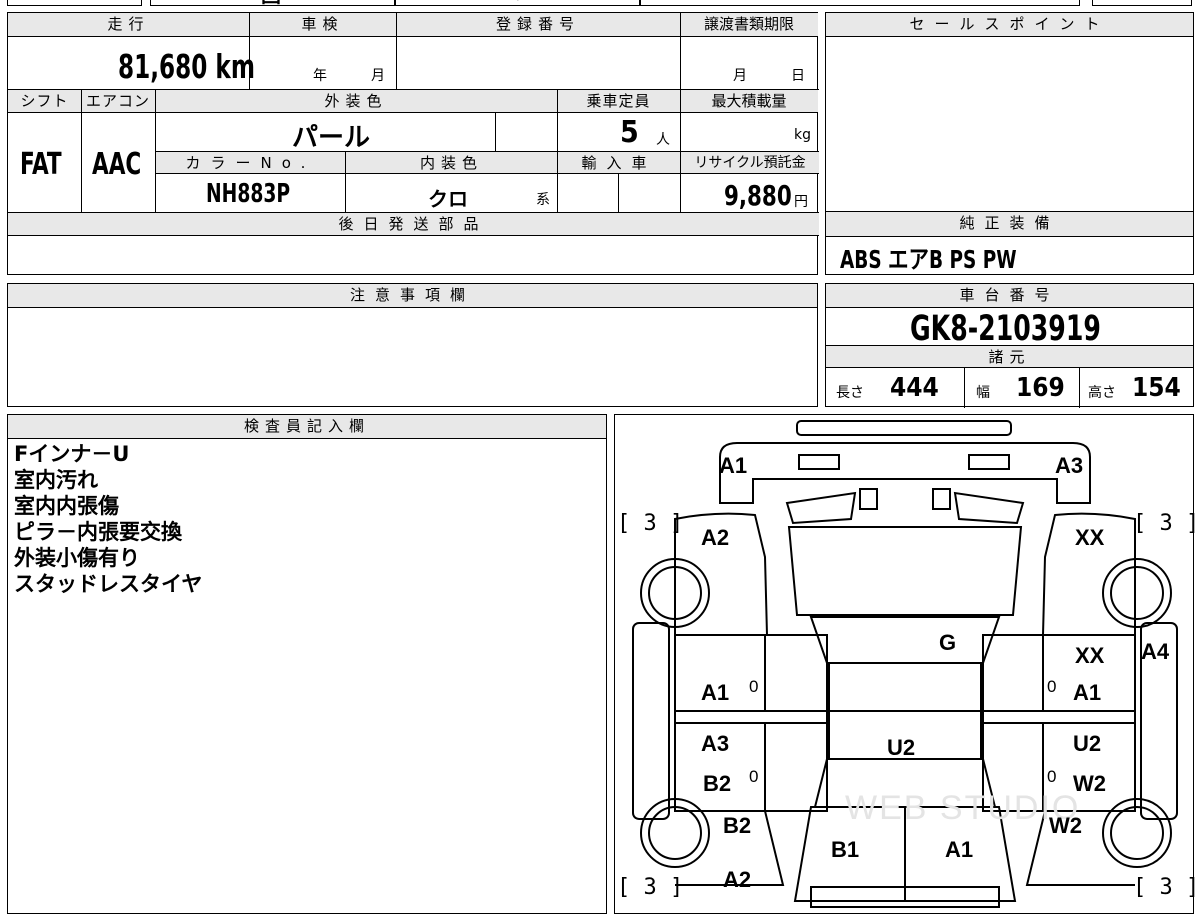 The width and height of the screenshot is (1200, 915). What do you see at coordinates (758, 195) in the screenshot?
I see `recycle-value: 9,880` at bounding box center [758, 195].